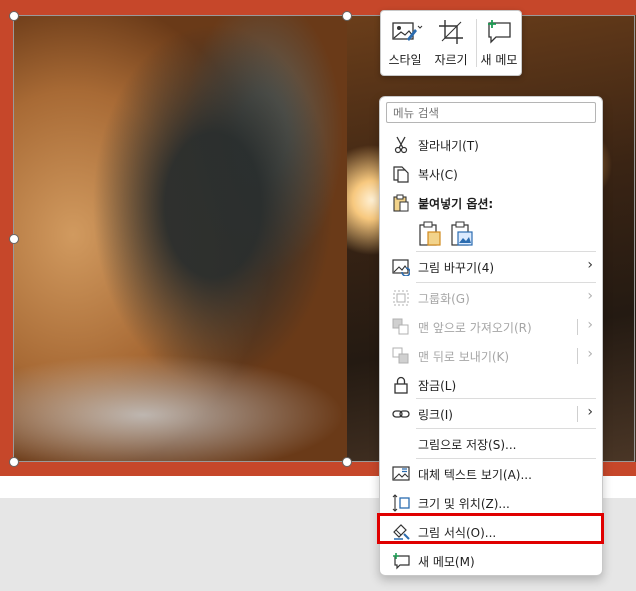  What do you see at coordinates (491, 384) in the screenshot?
I see `menu-item-lock: 잠금(L)` at bounding box center [491, 384].